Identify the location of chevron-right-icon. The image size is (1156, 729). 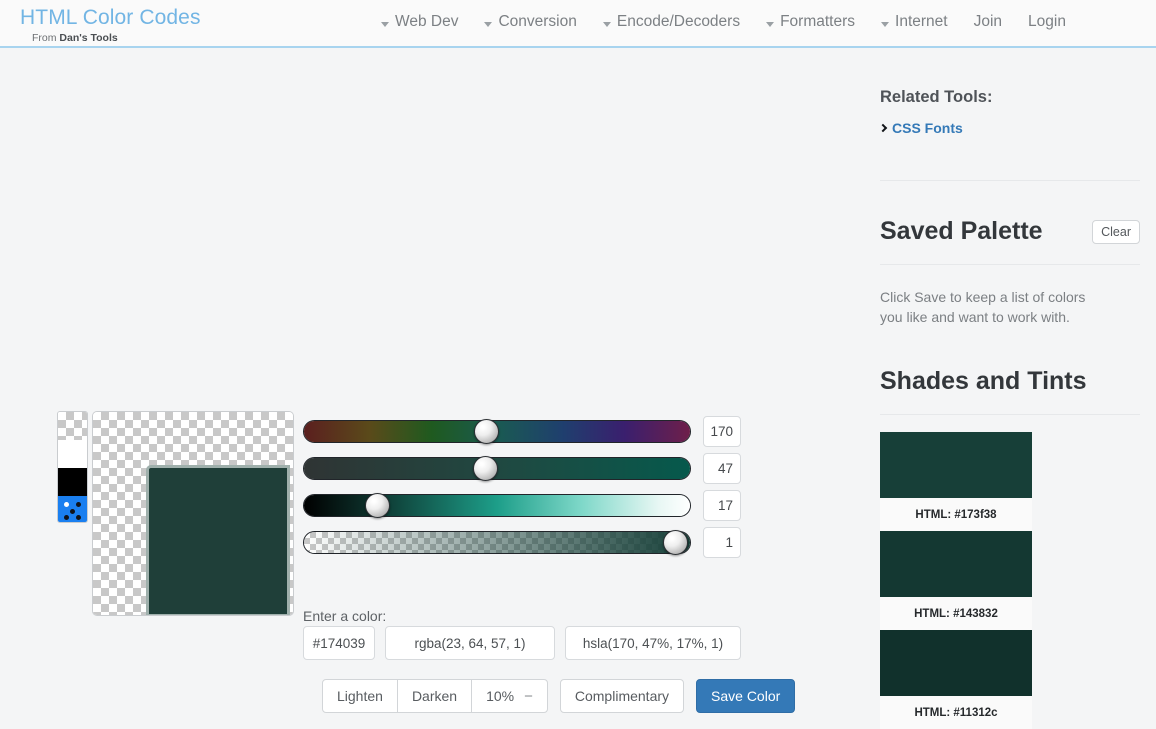
(883, 128).